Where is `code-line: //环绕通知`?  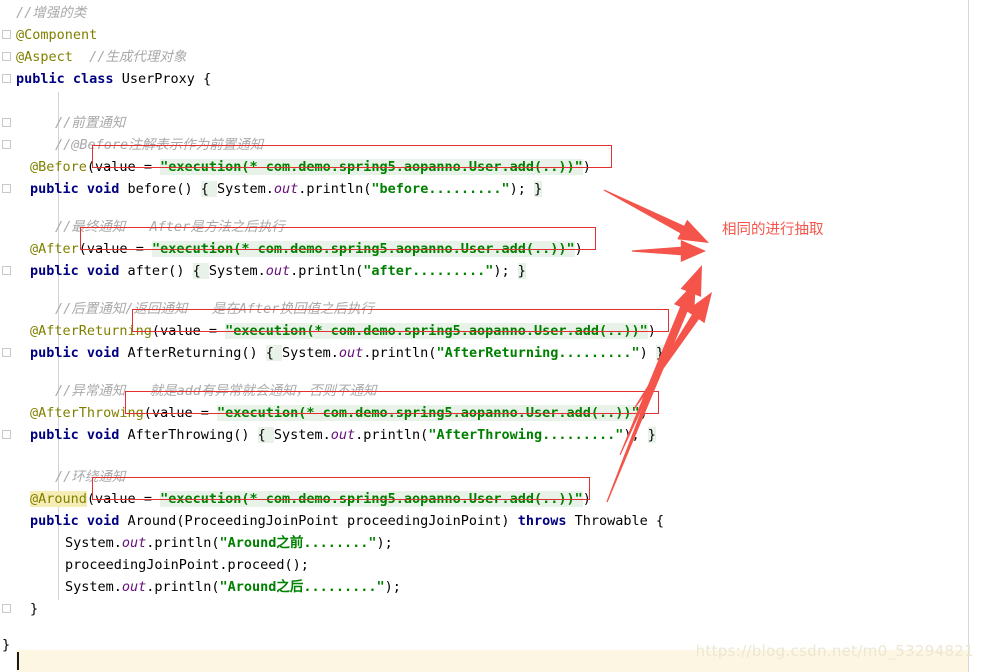 code-line: //环绕通知 is located at coordinates (62, 477).